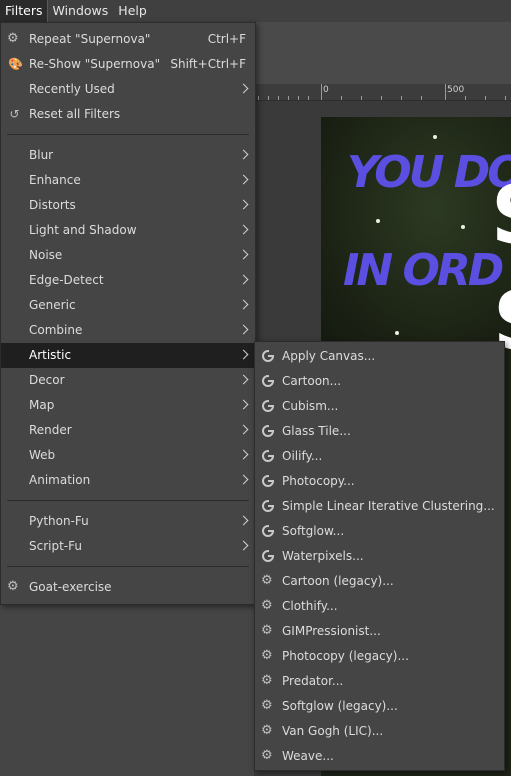  I want to click on menu-item-label: Render, so click(50, 430).